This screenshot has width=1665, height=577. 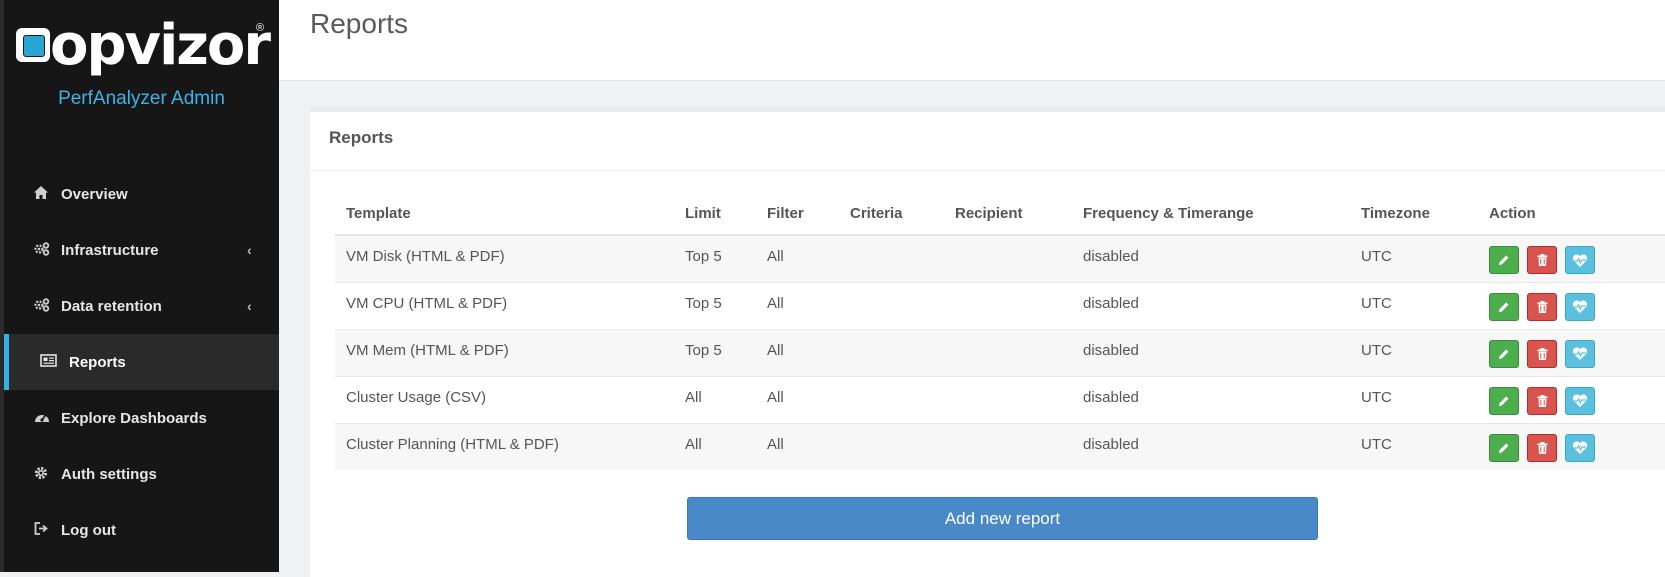 I want to click on column-header-criteria: Criteria, so click(x=891, y=214).